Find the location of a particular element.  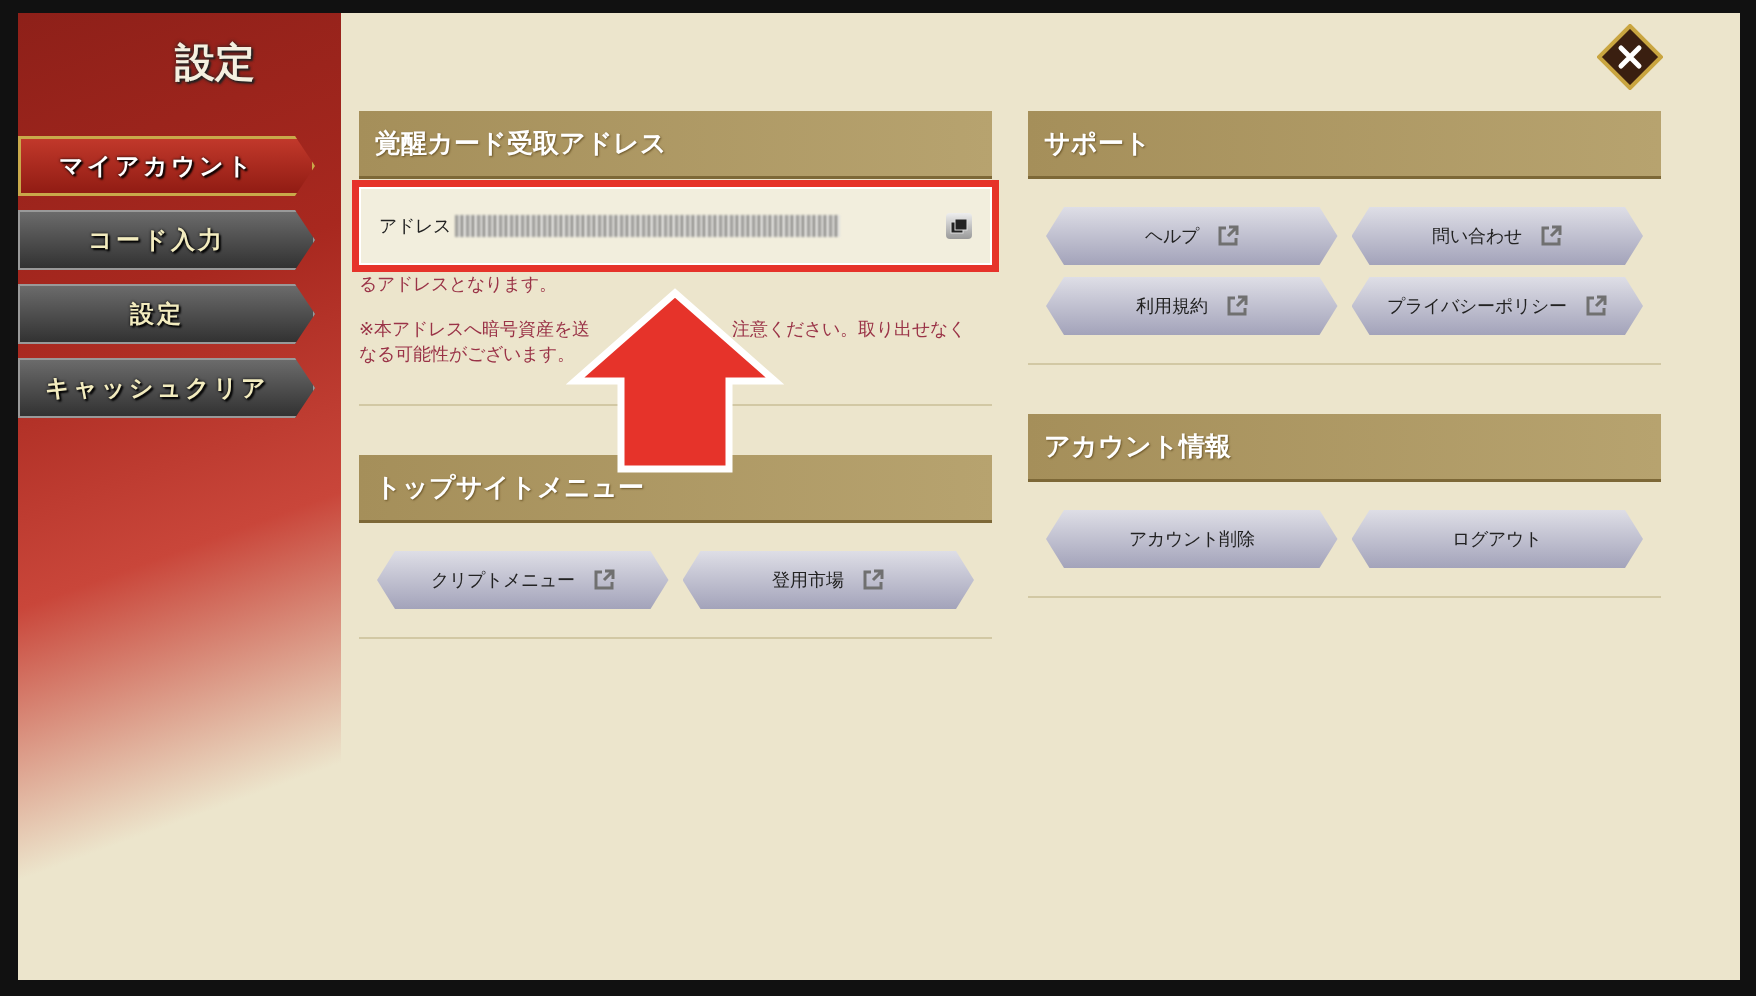

copy-icon is located at coordinates (959, 226).